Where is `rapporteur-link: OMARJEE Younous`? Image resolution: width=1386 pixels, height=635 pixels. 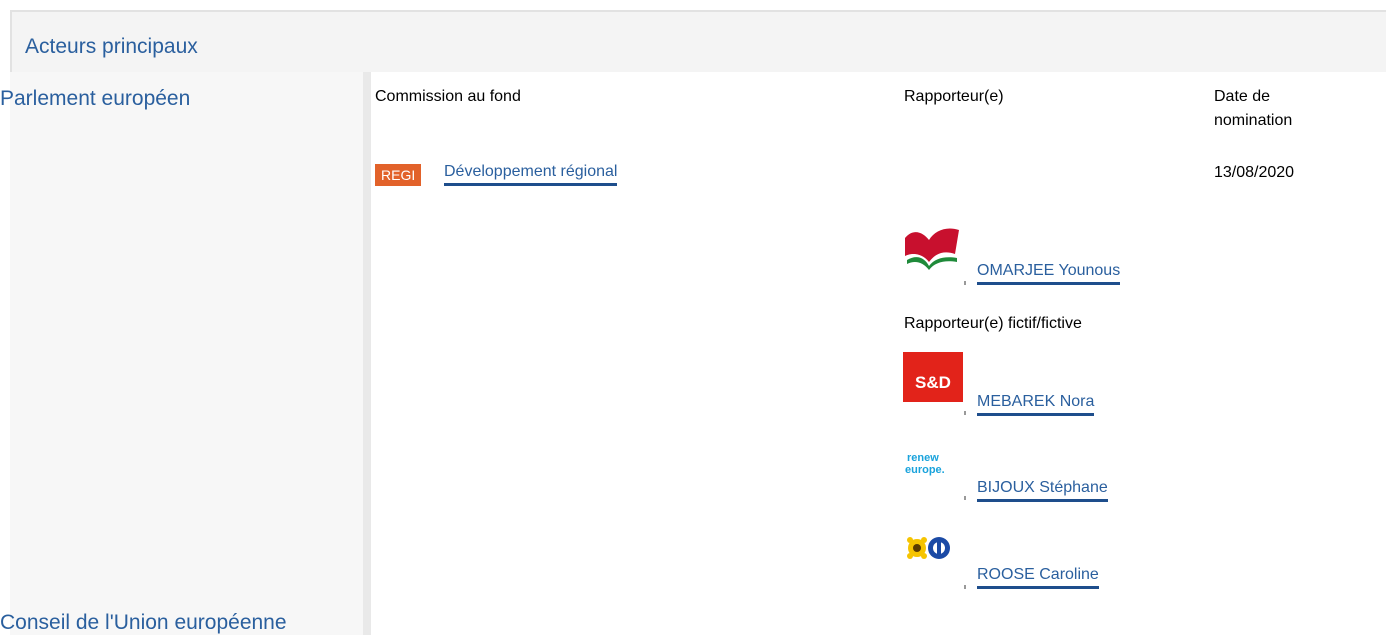
rapporteur-link: OMARJEE Younous is located at coordinates (1049, 273).